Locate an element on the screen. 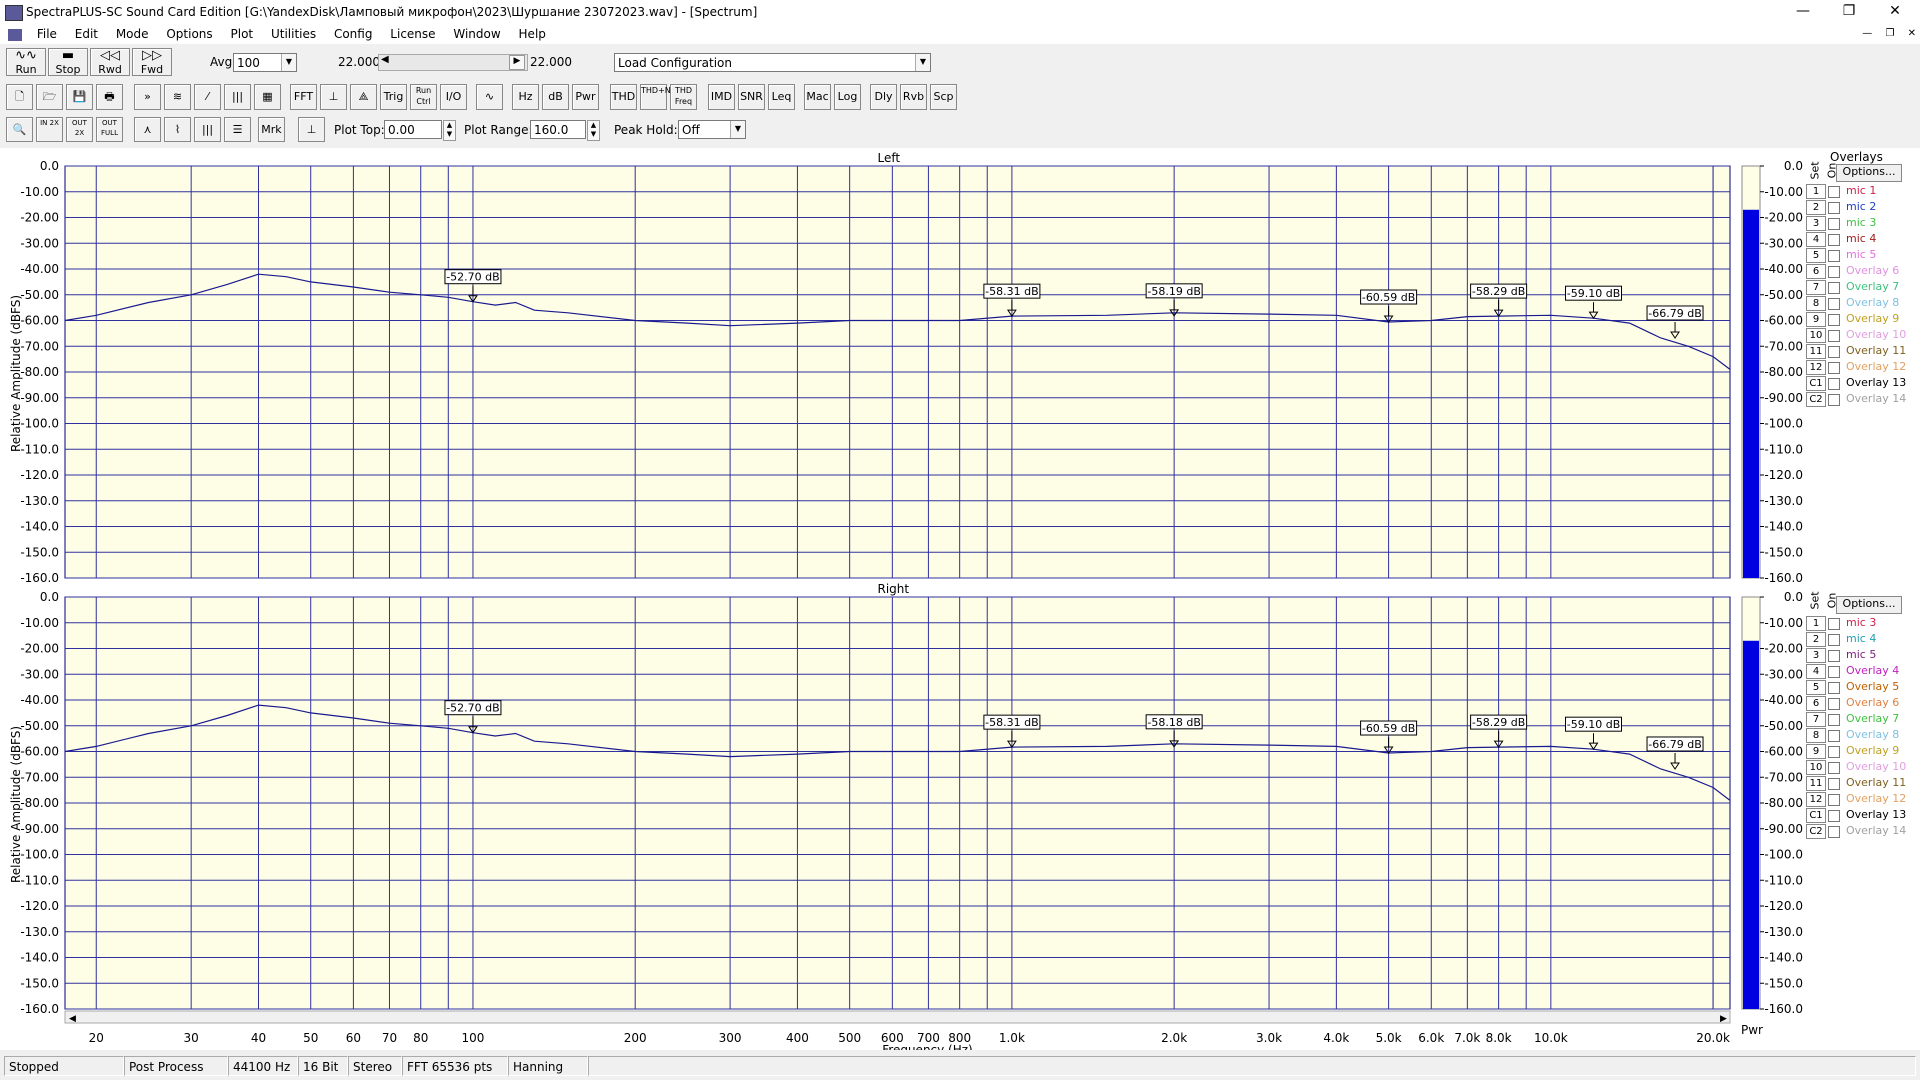 The height and width of the screenshot is (1080, 1920). scroll-right-icon: ▶ is located at coordinates (517, 62).